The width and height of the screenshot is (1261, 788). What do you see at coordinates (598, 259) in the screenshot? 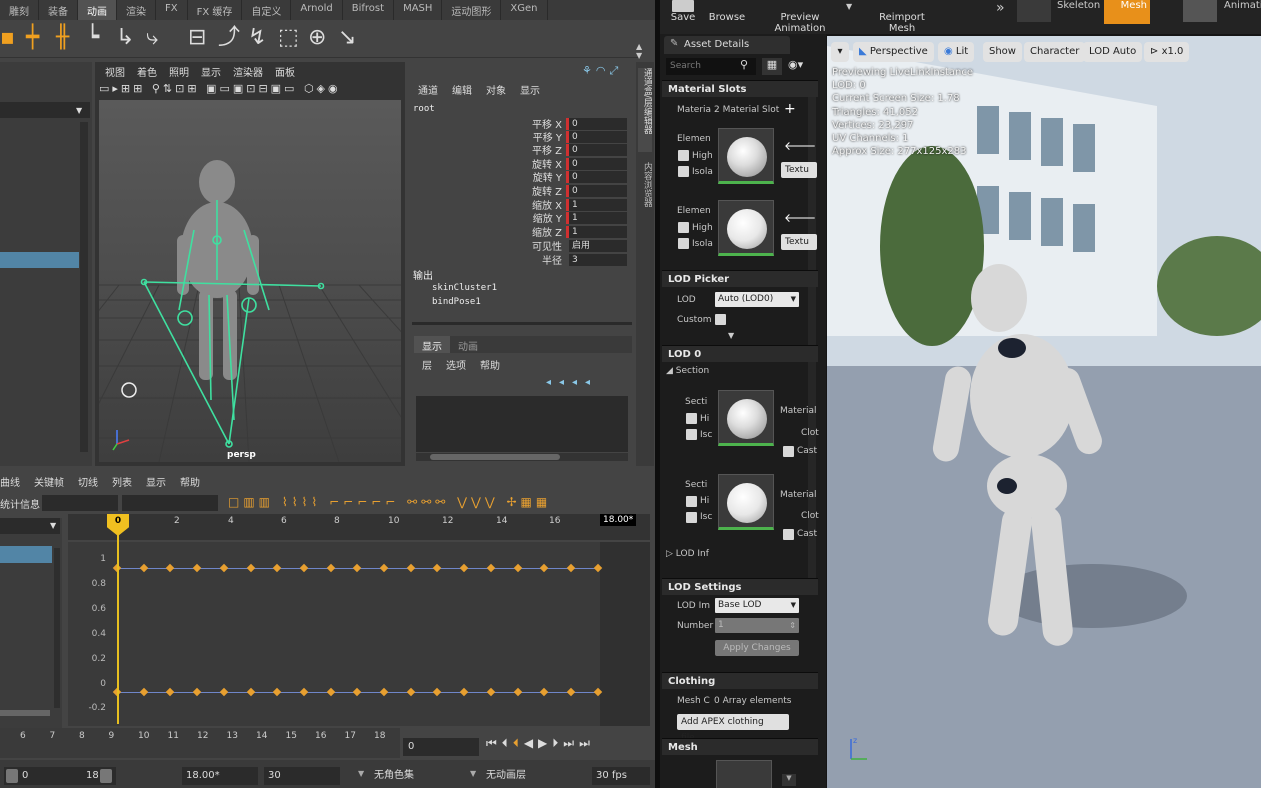
I see `attribute-value: 3` at bounding box center [598, 259].